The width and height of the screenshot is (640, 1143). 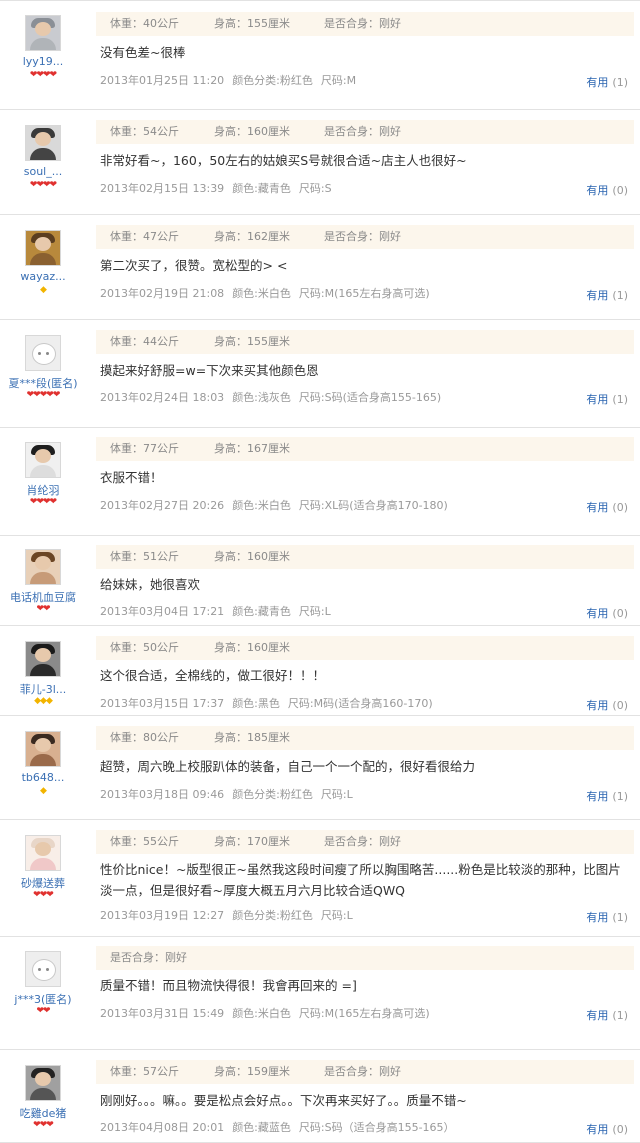 I want to click on review-text: 刚刚好。。。嘛。。要是松点会好点。。下次再来买好了。。质量不错~, so click(x=283, y=1100).